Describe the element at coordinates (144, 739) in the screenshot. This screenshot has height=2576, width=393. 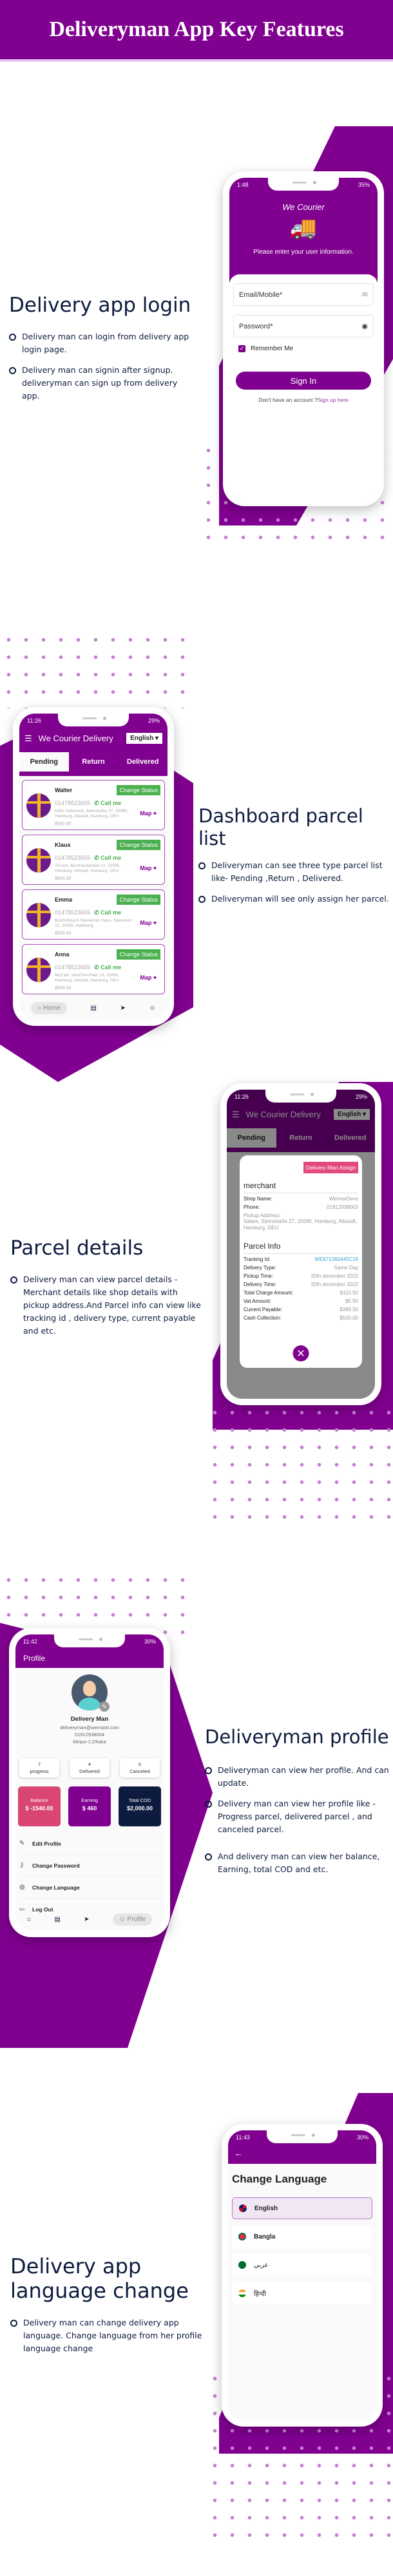
I see `language-dropdown: English ▾` at that location.